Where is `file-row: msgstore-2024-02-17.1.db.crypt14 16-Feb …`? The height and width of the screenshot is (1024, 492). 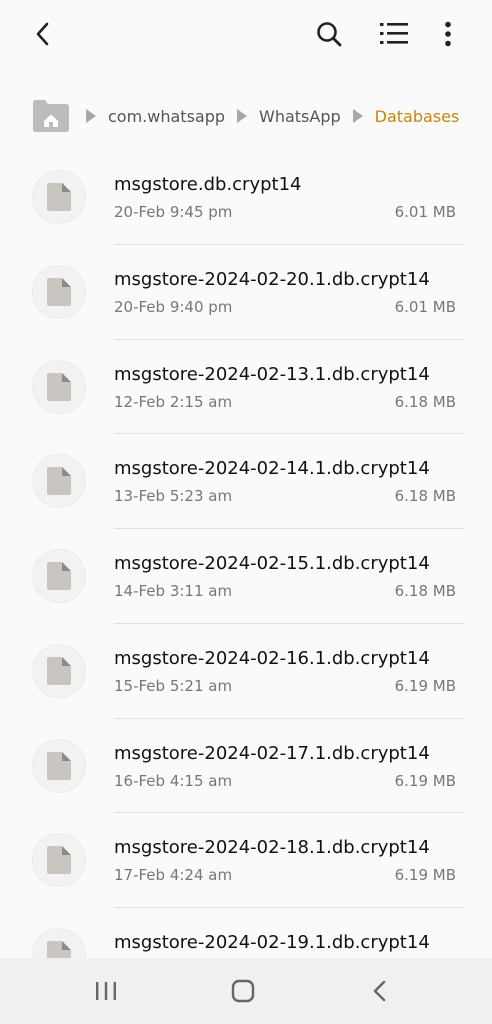 file-row: msgstore-2024-02-17.1.db.crypt14 16-Feb … is located at coordinates (246, 766).